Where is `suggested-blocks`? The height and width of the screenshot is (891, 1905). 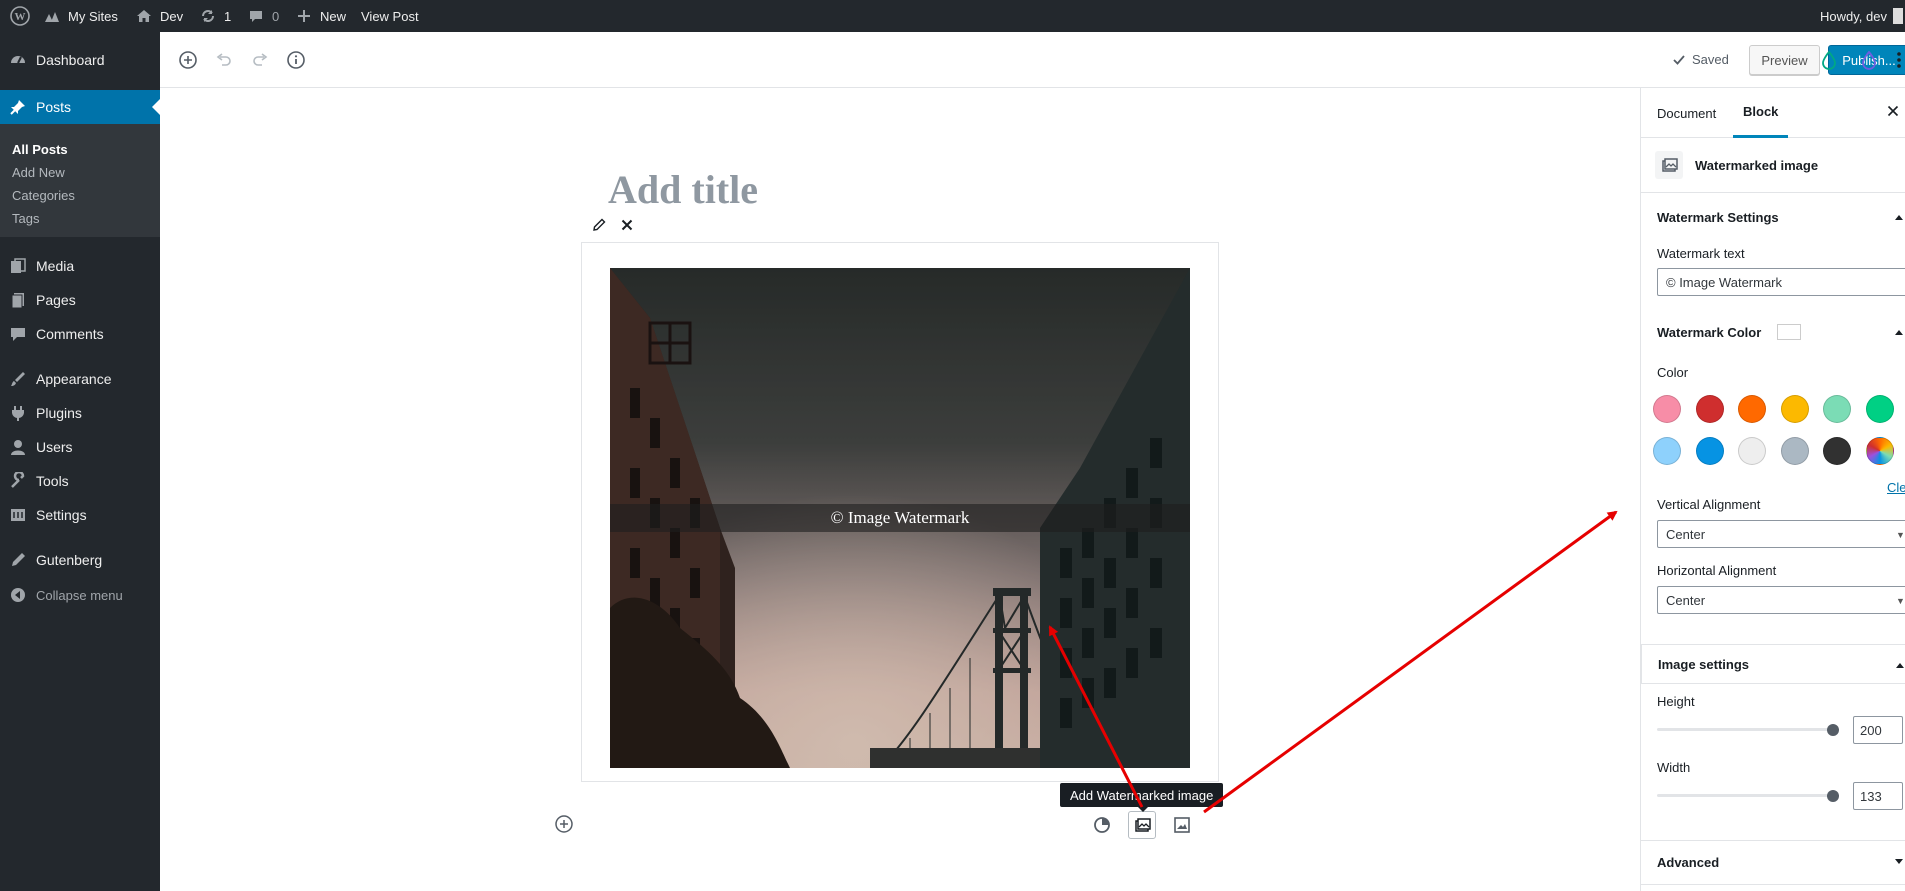 suggested-blocks is located at coordinates (1142, 825).